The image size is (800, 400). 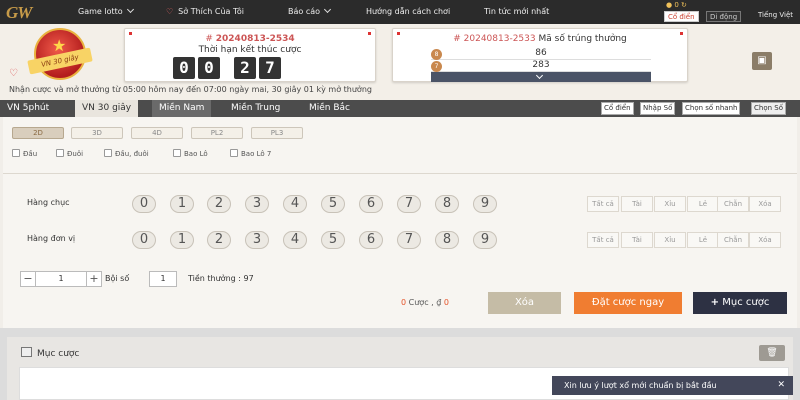 I want to click on mode-classic: Cổ điển, so click(x=617, y=108).